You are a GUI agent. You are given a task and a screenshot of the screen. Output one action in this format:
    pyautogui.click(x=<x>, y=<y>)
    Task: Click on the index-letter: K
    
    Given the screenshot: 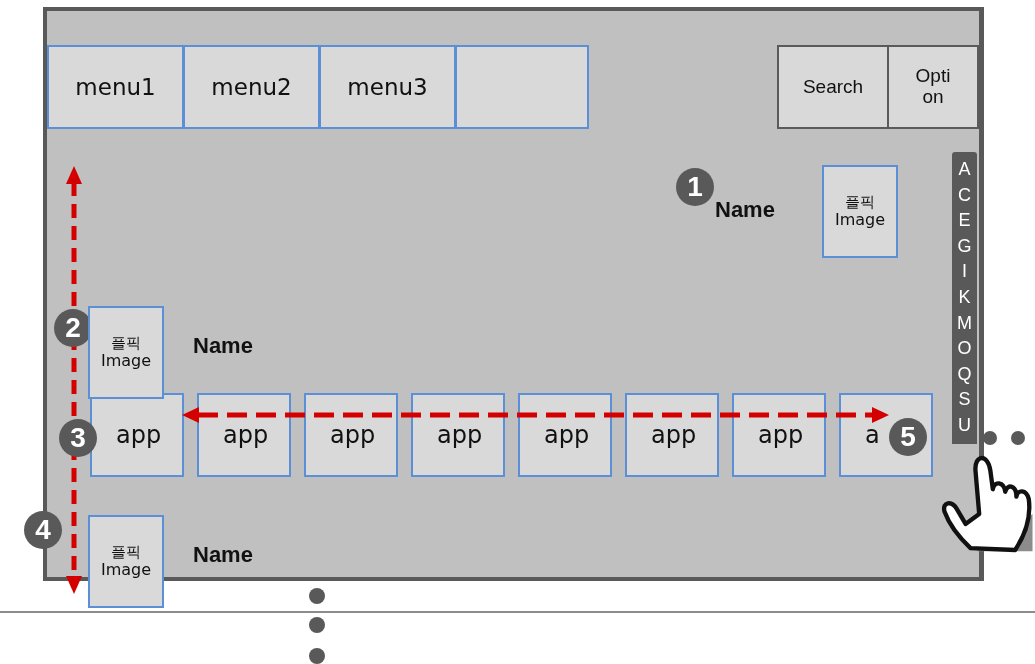 What is the action you would take?
    pyautogui.click(x=964, y=297)
    